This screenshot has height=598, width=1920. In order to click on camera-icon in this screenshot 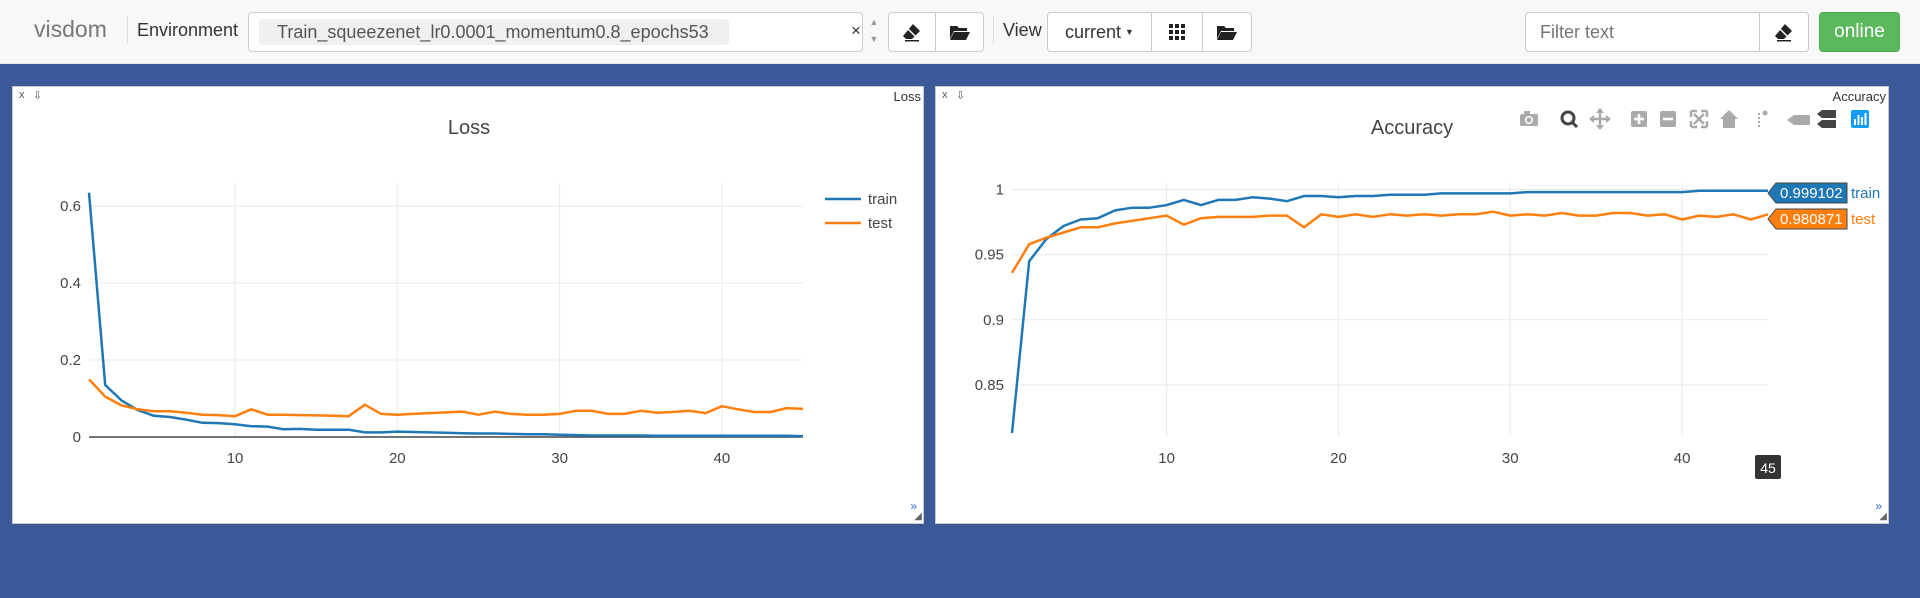, I will do `click(1529, 118)`.